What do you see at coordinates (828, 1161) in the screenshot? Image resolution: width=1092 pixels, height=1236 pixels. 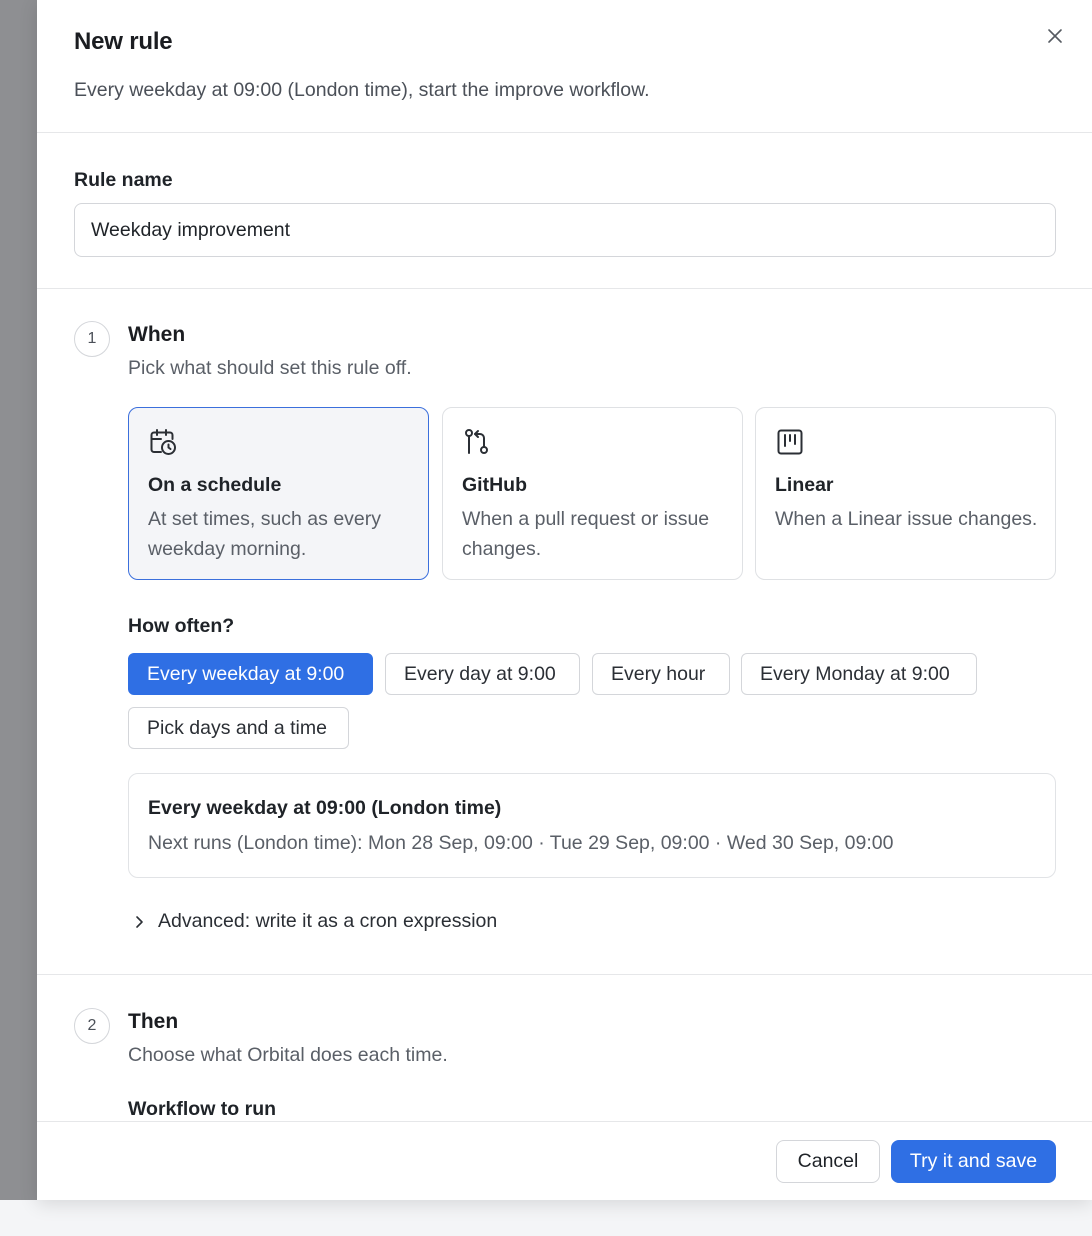 I see `cancel-button: Cancel` at bounding box center [828, 1161].